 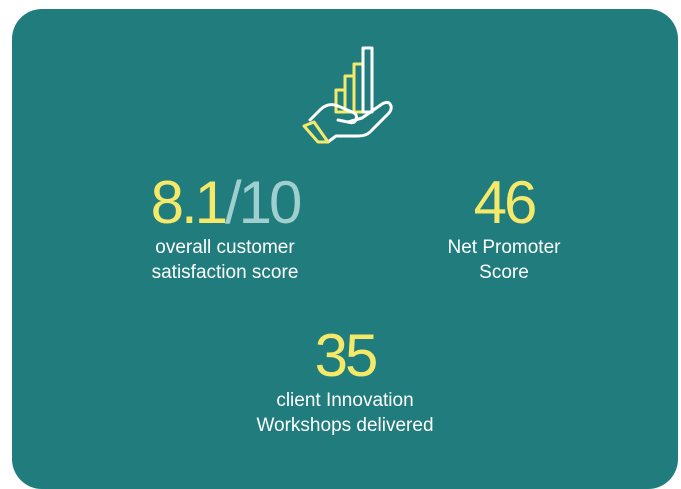 What do you see at coordinates (504, 260) in the screenshot?
I see `nps-label: Net Promoter Score` at bounding box center [504, 260].